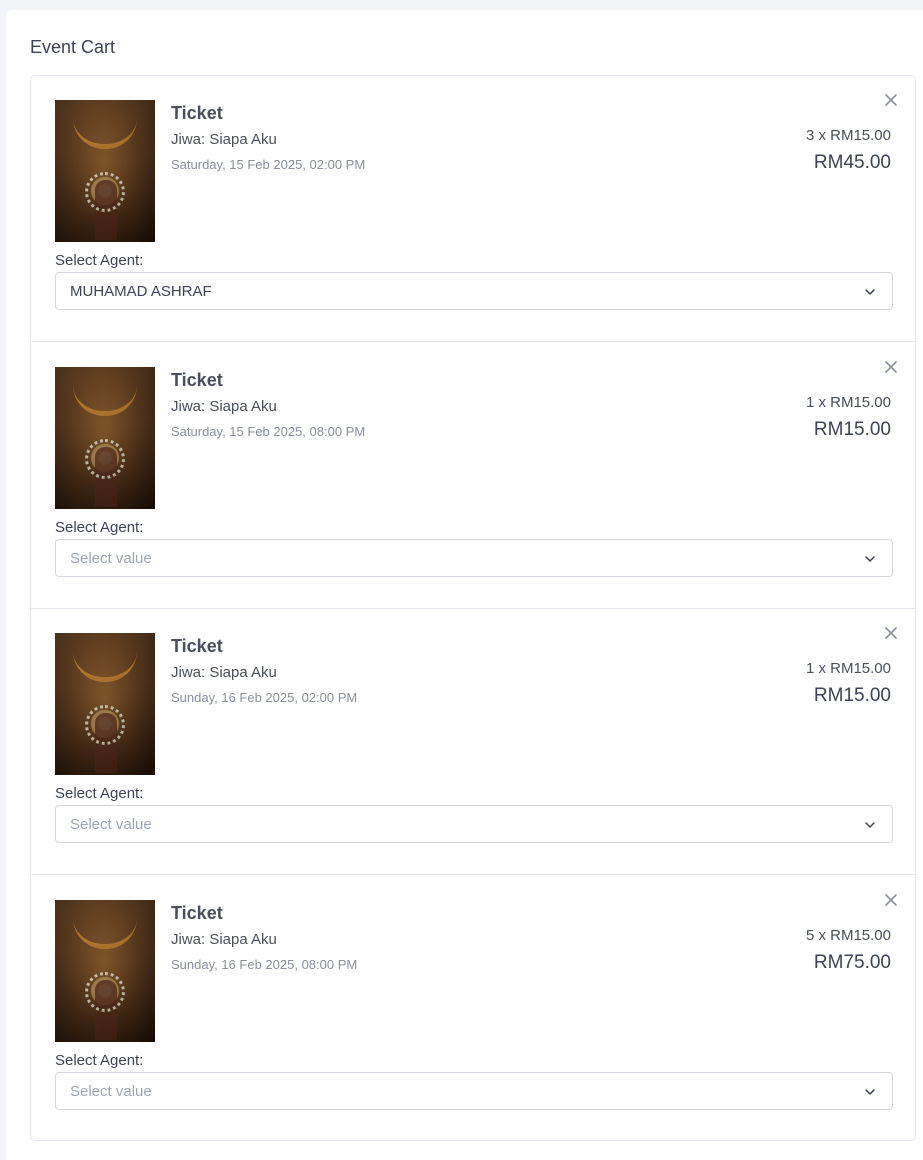 The height and width of the screenshot is (1160, 923). Describe the element at coordinates (264, 964) in the screenshot. I see `event-datetime: Sunday, 16 Feb 2025, 08:00 PM` at that location.